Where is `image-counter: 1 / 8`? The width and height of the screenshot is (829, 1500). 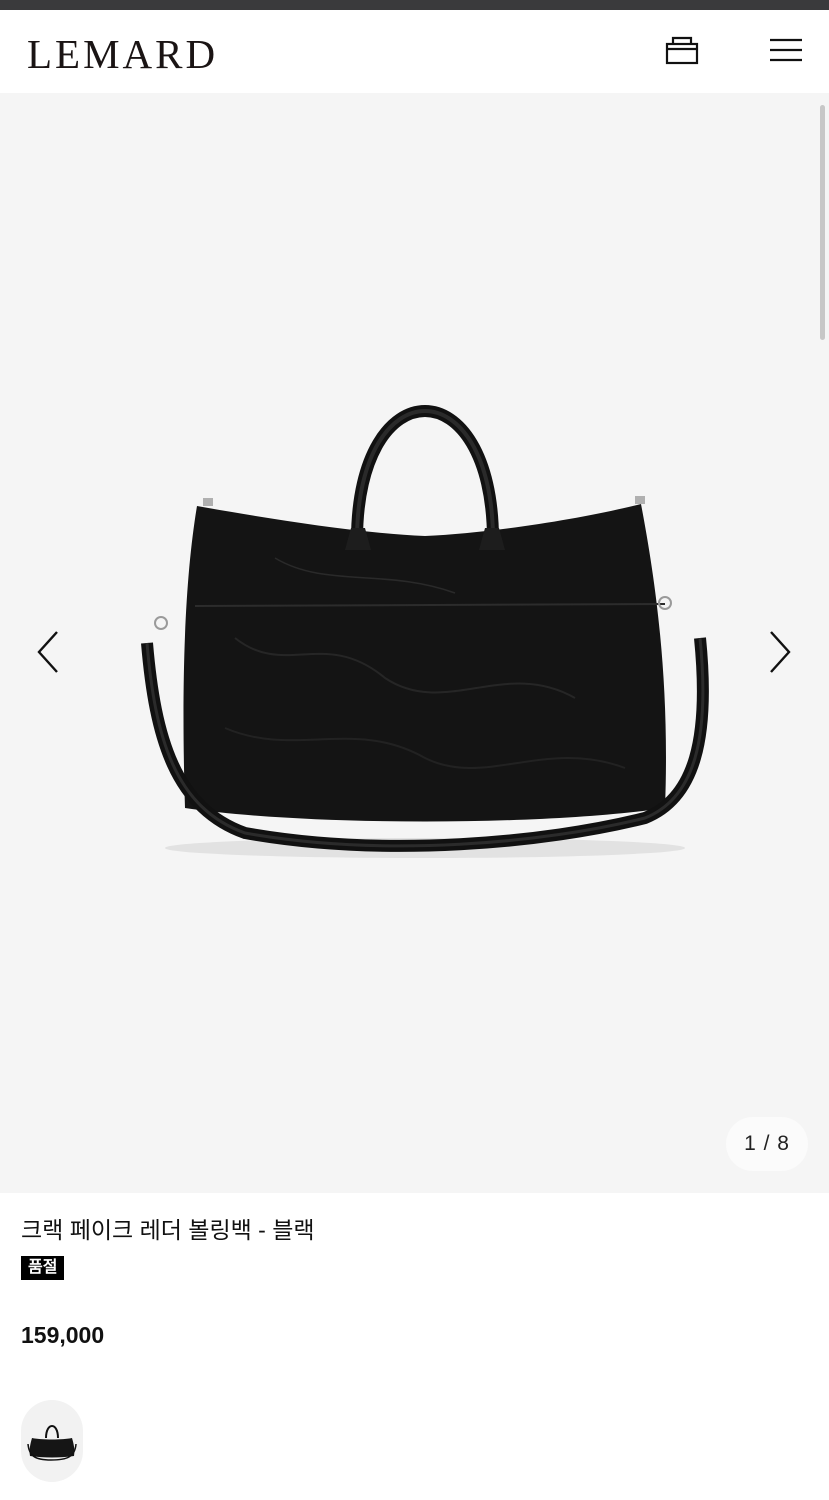 image-counter: 1 / 8 is located at coordinates (767, 1144).